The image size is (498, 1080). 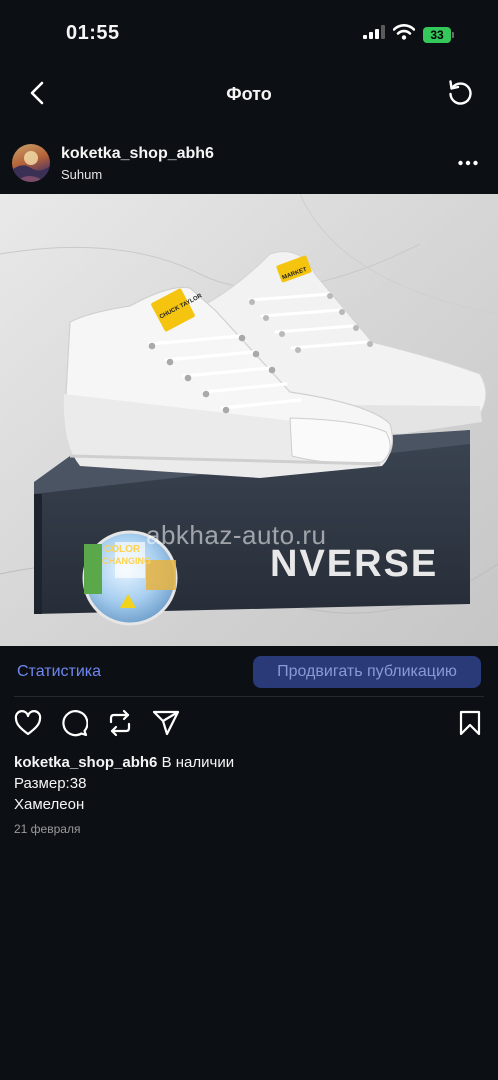 I want to click on status-icons: 33, so click(x=408, y=34).